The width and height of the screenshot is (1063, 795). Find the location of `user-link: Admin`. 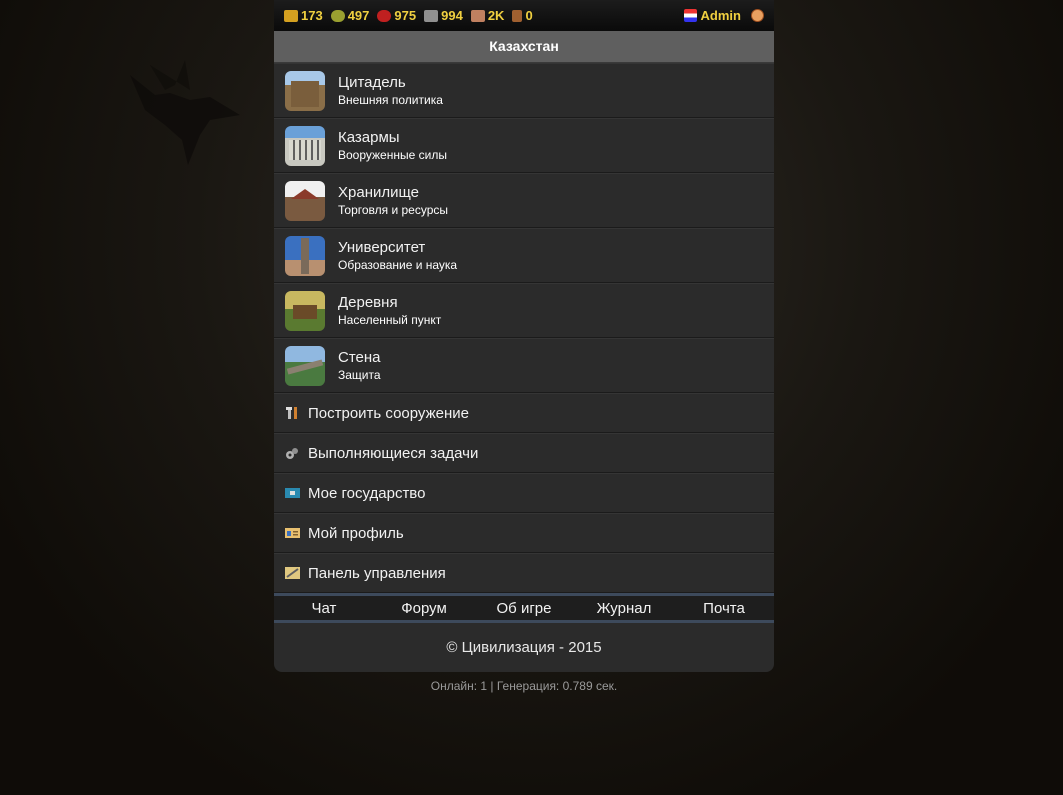

user-link: Admin is located at coordinates (723, 15).